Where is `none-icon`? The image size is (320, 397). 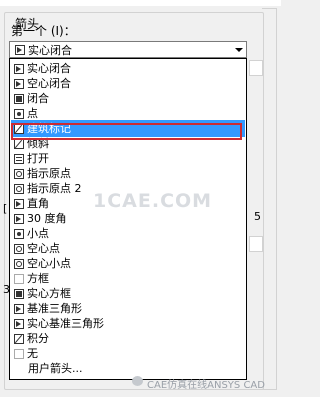
none-icon is located at coordinates (19, 353).